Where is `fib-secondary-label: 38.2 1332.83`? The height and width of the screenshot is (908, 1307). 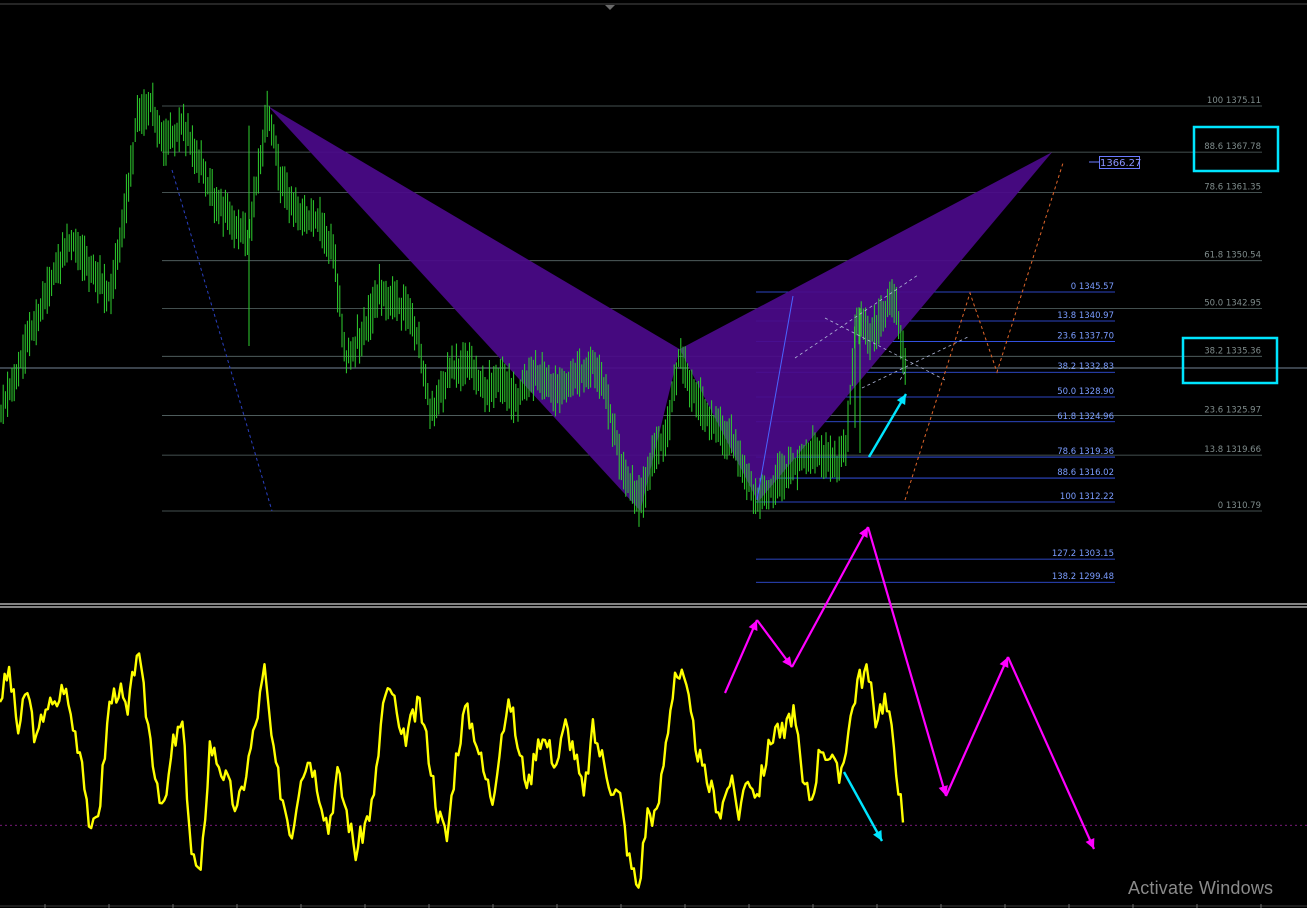
fib-secondary-label: 38.2 1332.83 is located at coordinates (1085, 367).